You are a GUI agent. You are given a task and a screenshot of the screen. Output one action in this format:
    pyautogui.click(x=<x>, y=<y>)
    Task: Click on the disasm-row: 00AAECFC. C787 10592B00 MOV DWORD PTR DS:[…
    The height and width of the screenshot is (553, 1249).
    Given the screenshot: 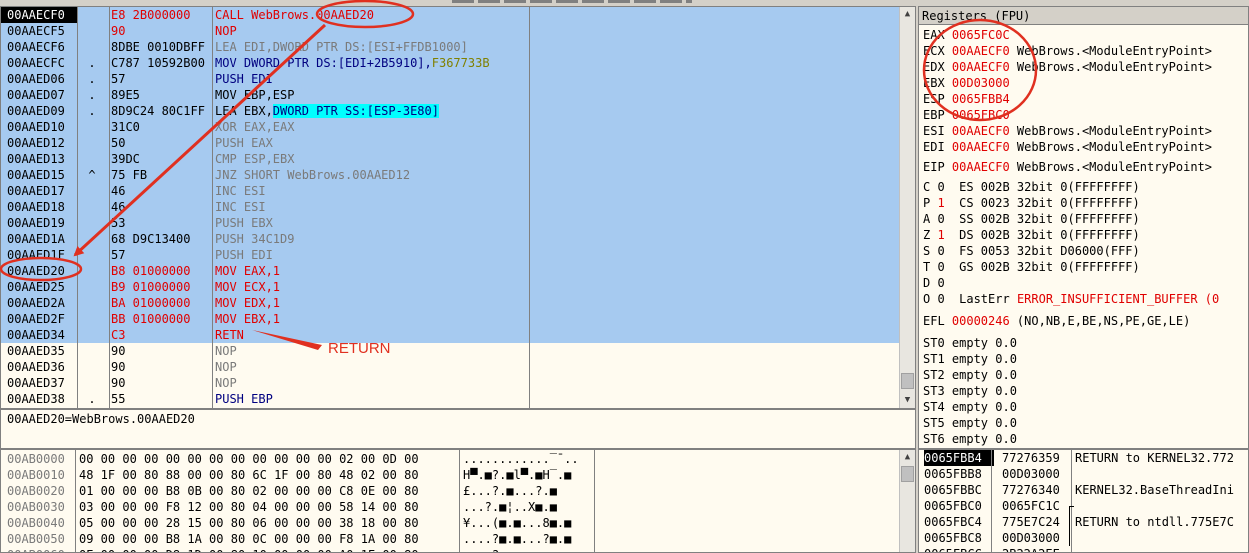 What is the action you would take?
    pyautogui.click(x=450, y=63)
    